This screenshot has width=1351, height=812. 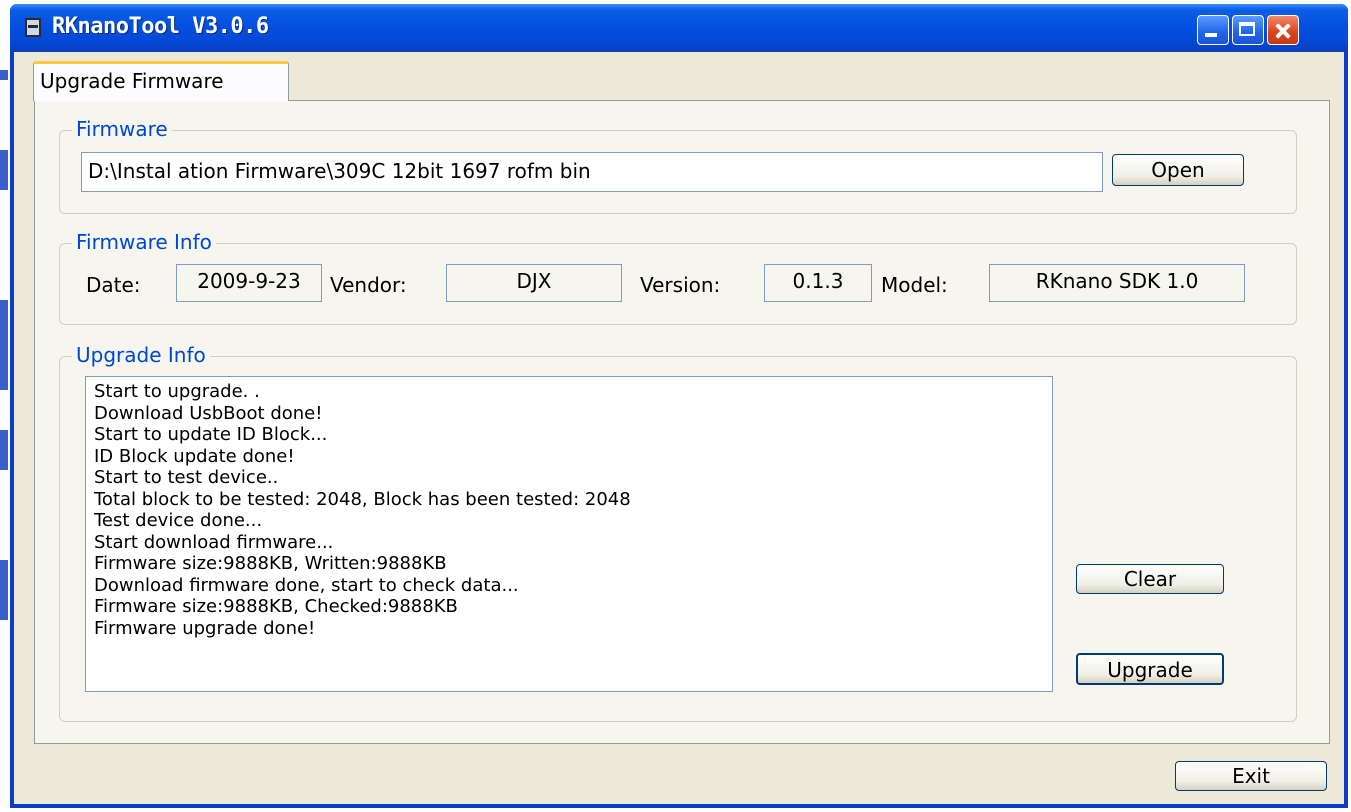 I want to click on open-button: Open, so click(x=1178, y=170).